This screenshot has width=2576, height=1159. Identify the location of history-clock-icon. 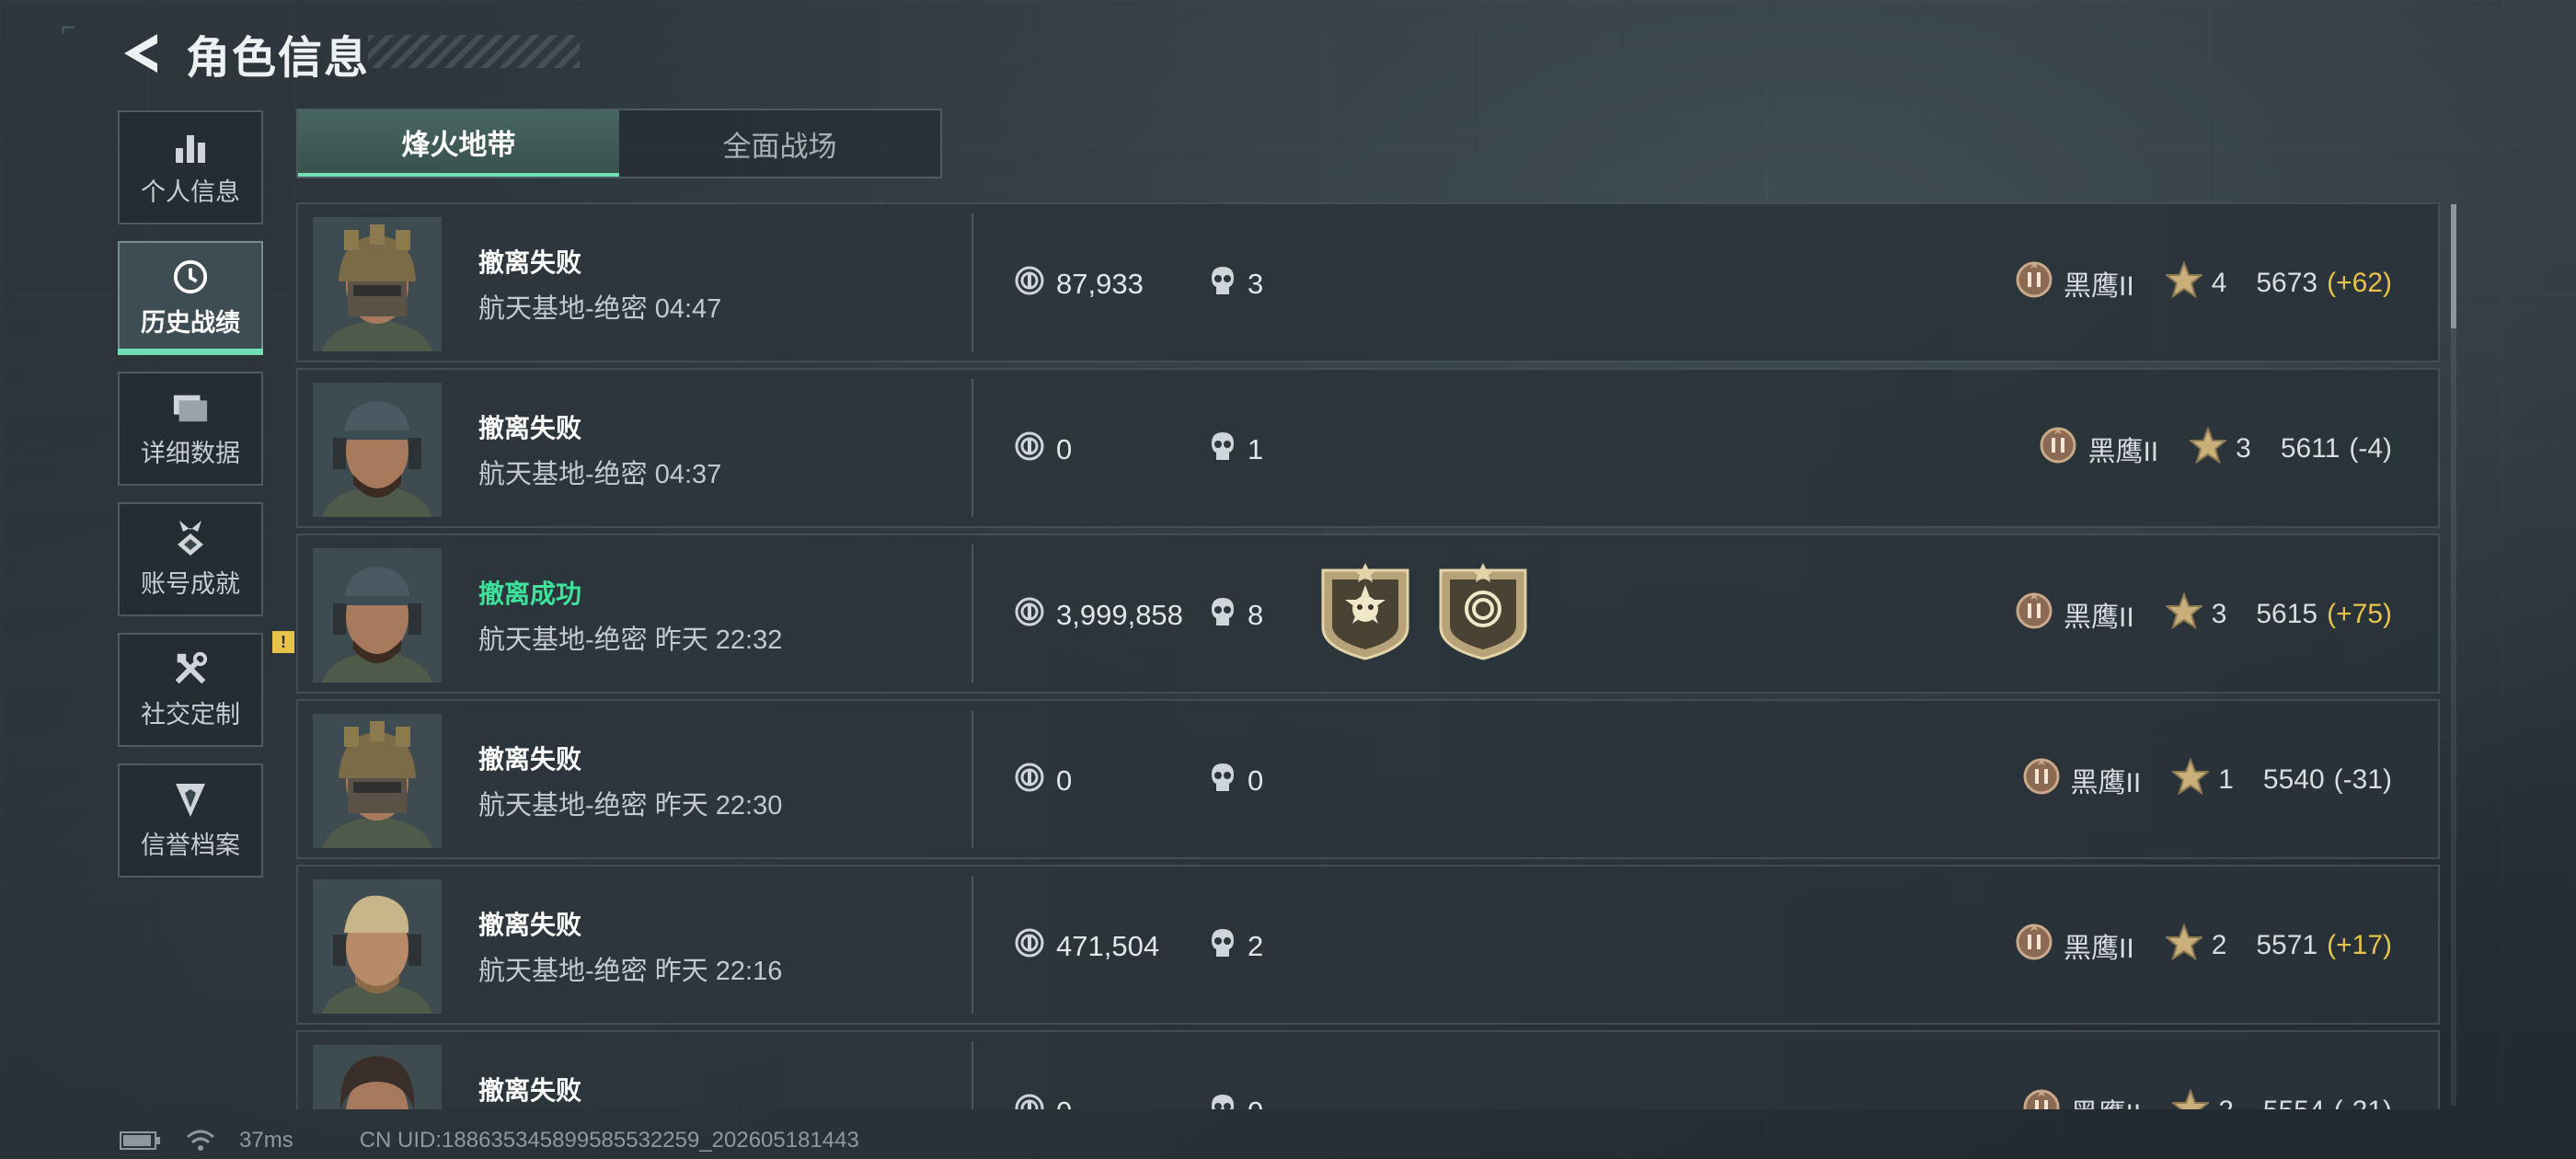
(190, 276).